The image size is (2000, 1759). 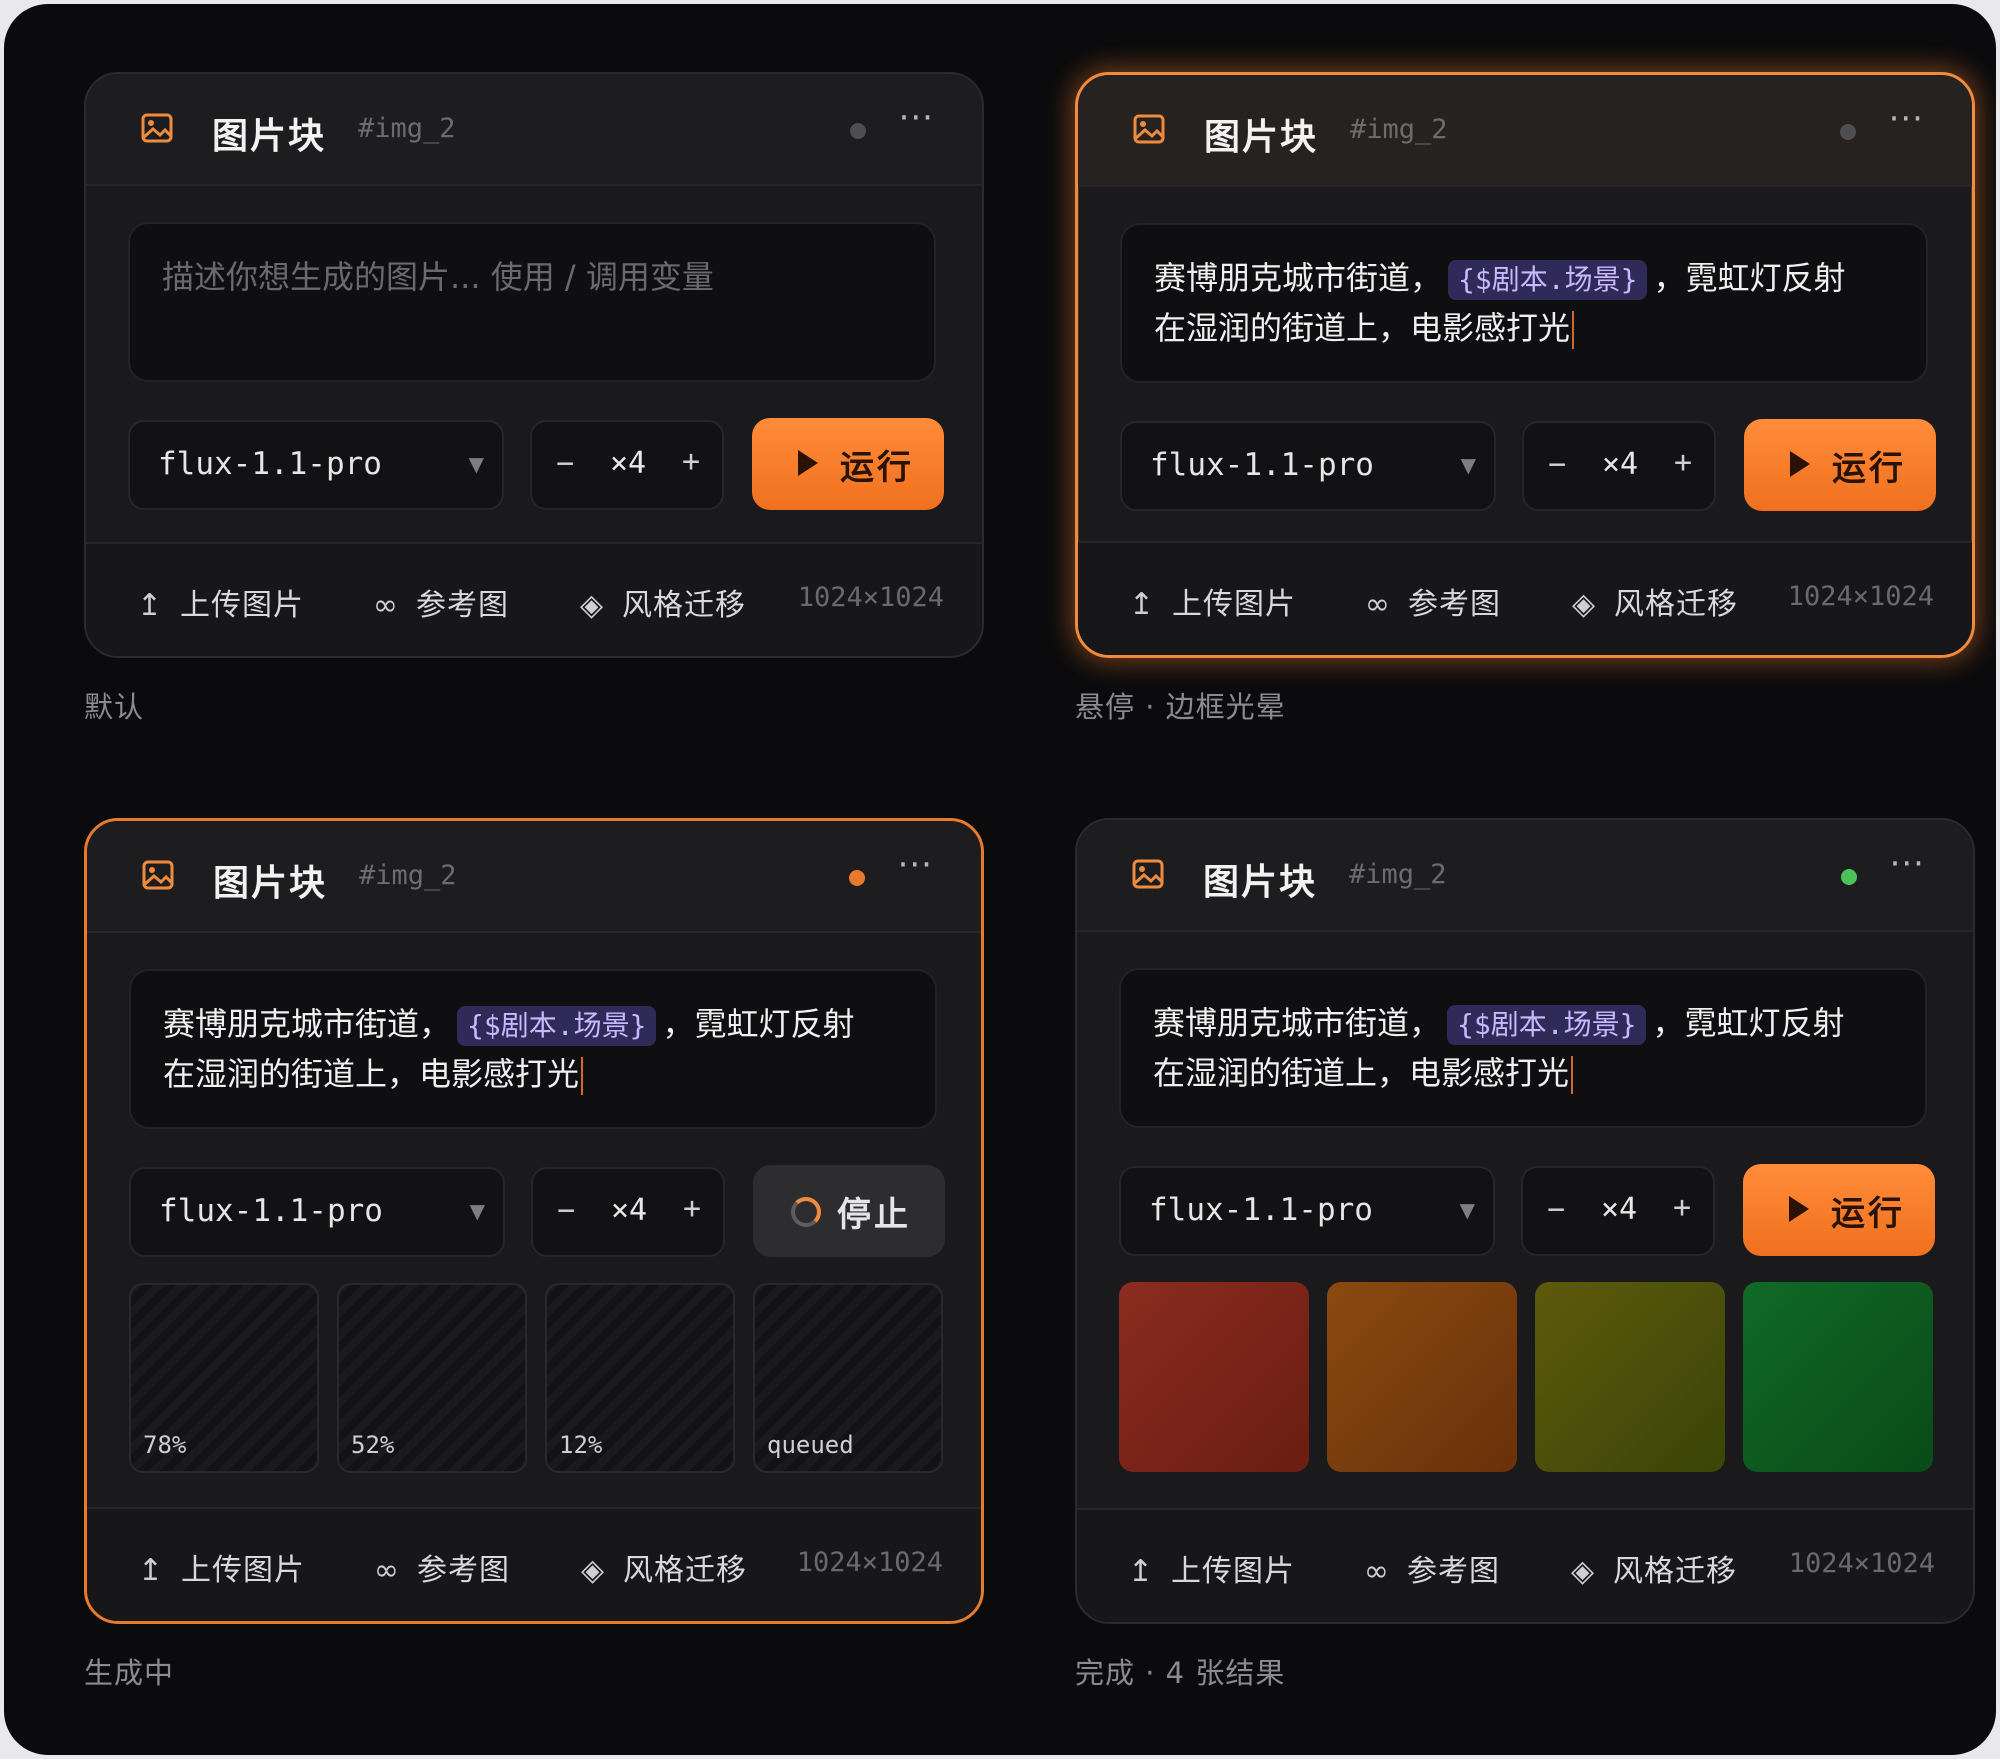 I want to click on prompt-input: 描述你想生成的图片... 使用 / 调用变量, so click(x=532, y=302).